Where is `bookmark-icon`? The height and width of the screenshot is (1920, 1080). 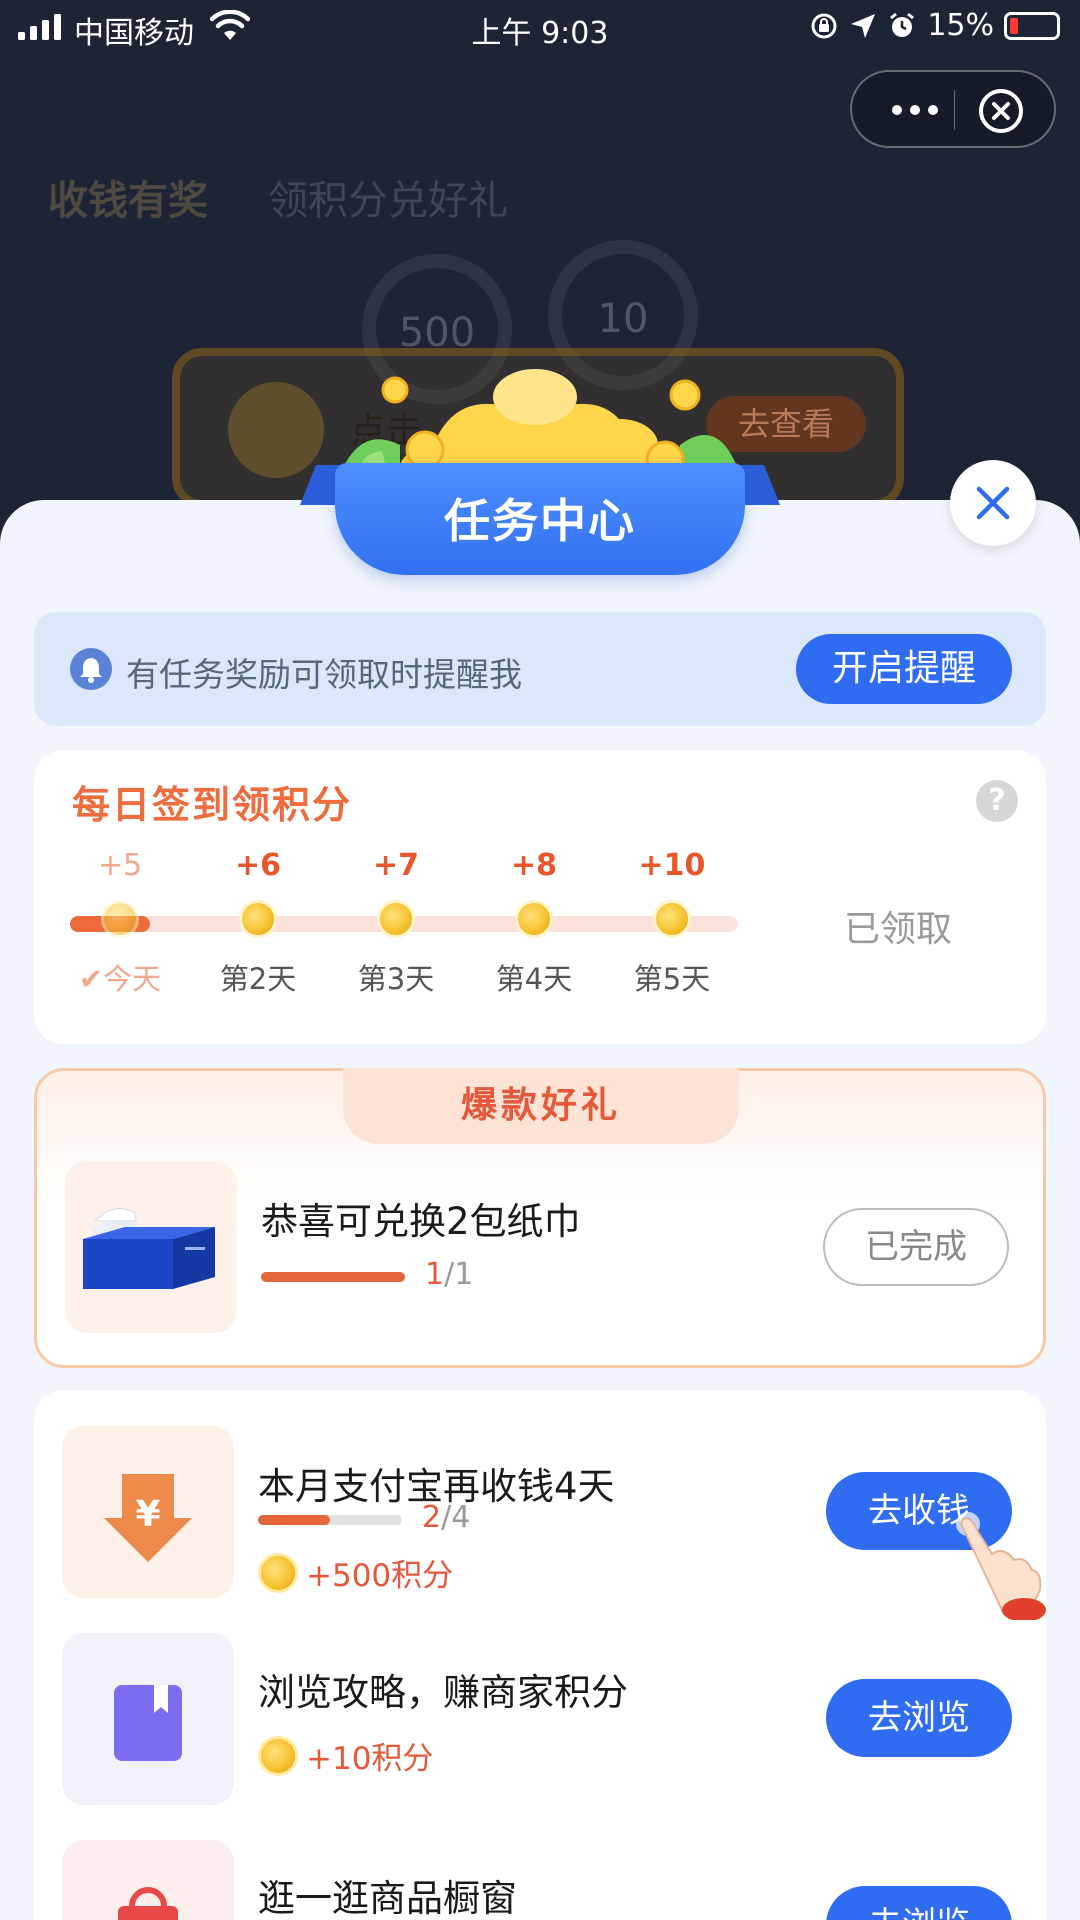 bookmark-icon is located at coordinates (148, 1719).